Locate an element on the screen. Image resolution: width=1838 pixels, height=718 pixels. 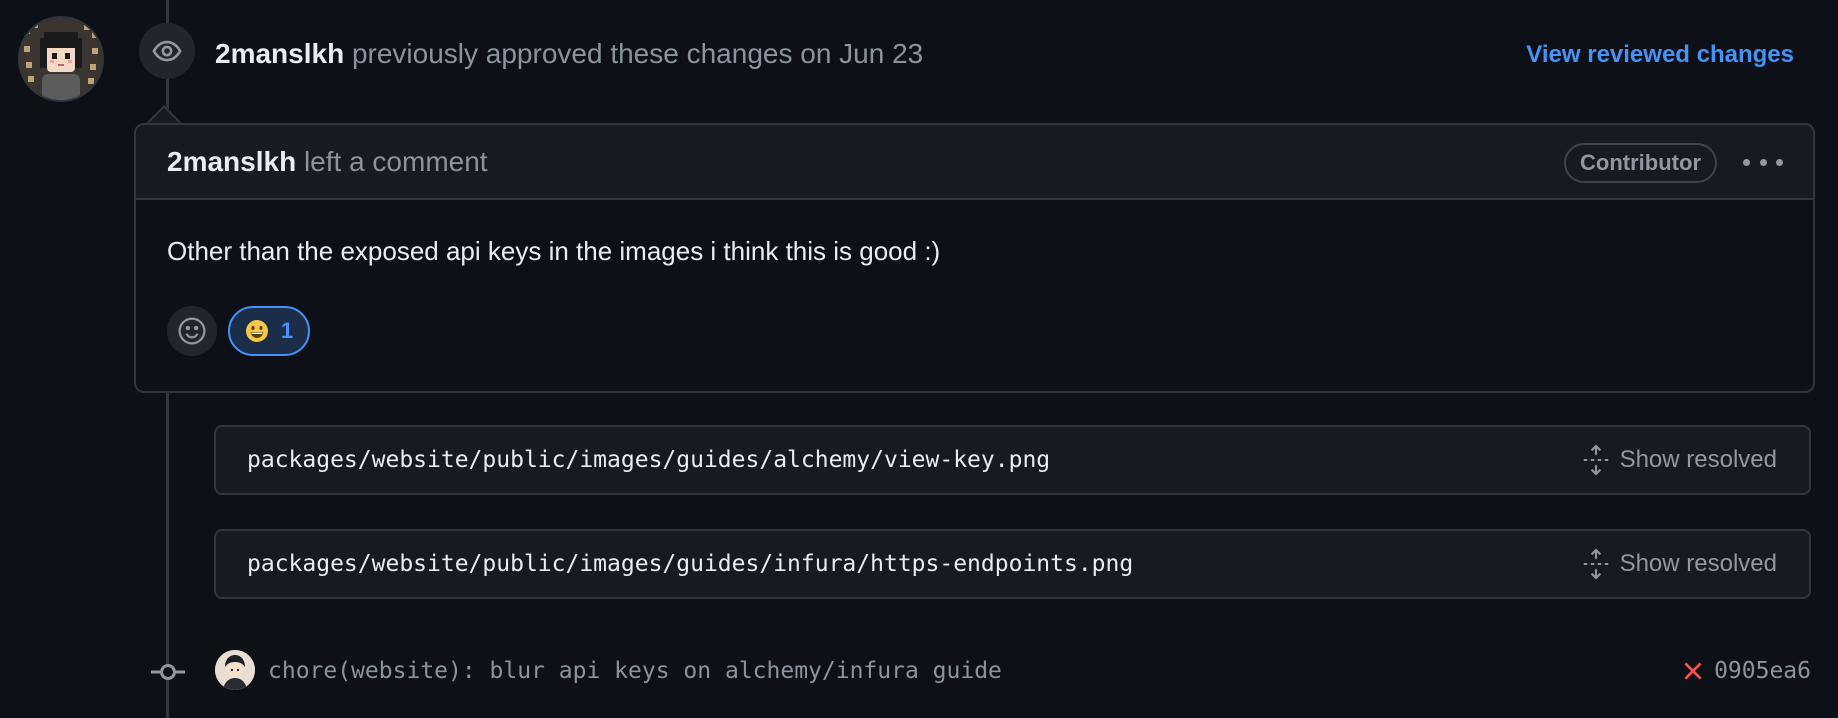
commit-status: 0905ea6 is located at coordinates (1746, 671).